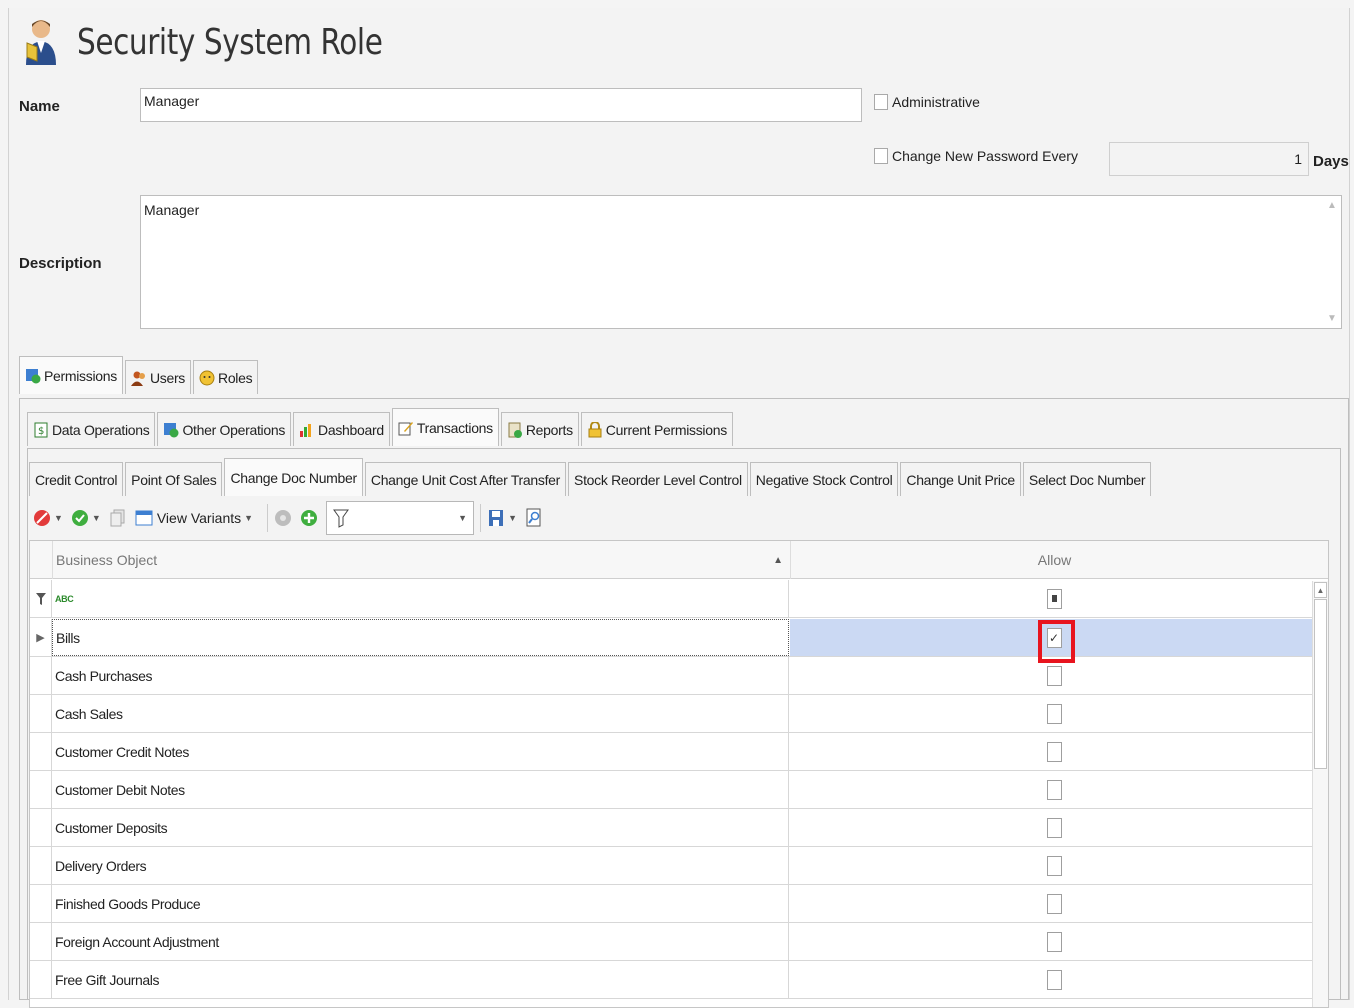 The height and width of the screenshot is (1008, 1354). I want to click on business-object-cell: Customer Deposits, so click(420, 827).